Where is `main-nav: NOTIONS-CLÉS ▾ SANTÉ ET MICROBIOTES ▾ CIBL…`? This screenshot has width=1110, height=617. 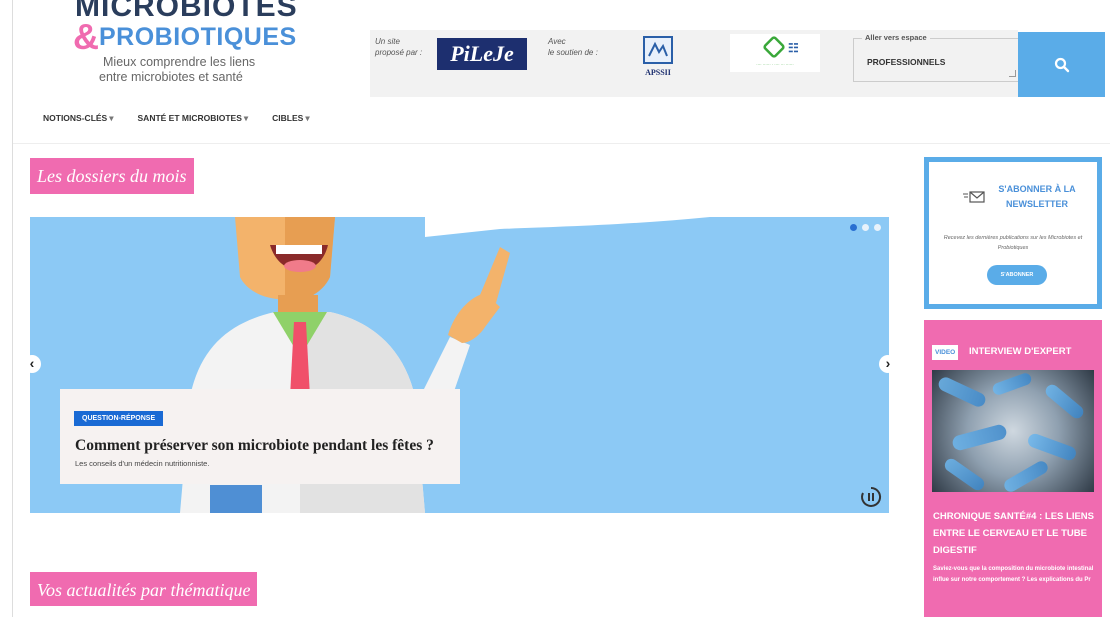
main-nav: NOTIONS-CLÉS ▾ SANTÉ ET MICROBIOTES ▾ CIBL… is located at coordinates (176, 118).